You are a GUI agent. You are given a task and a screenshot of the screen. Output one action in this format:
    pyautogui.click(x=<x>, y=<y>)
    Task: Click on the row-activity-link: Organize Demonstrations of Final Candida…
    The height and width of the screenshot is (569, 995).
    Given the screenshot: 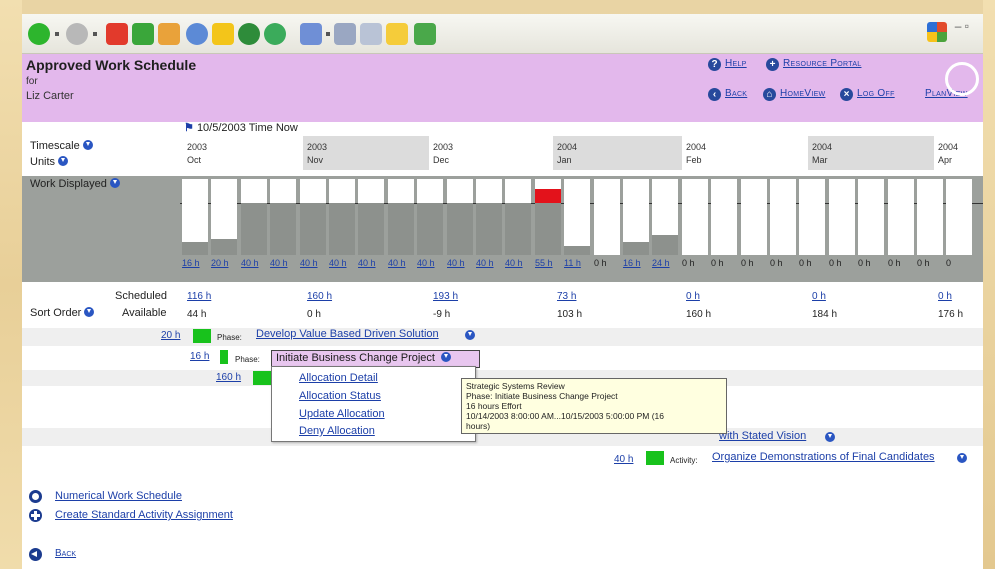 What is the action you would take?
    pyautogui.click(x=823, y=457)
    